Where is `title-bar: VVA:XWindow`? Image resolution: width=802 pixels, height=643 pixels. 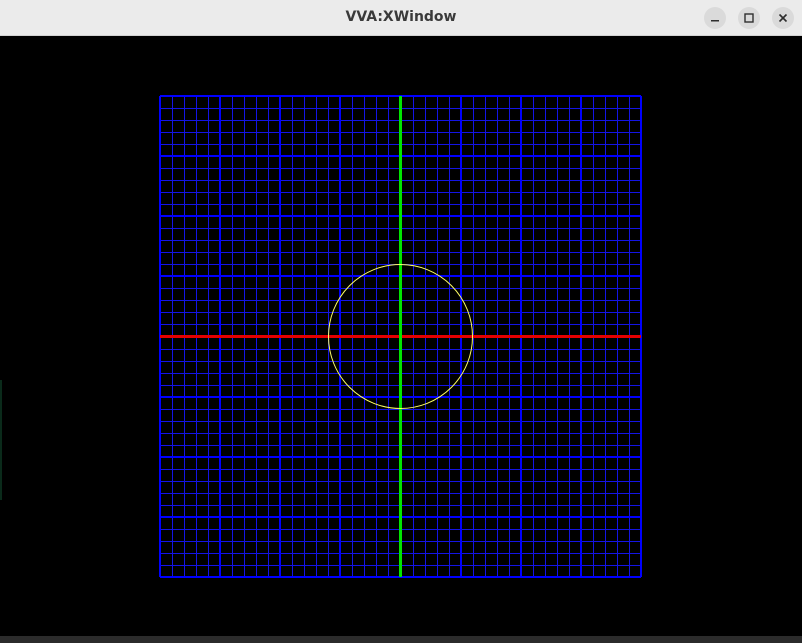 title-bar: VVA:XWindow is located at coordinates (401, 18).